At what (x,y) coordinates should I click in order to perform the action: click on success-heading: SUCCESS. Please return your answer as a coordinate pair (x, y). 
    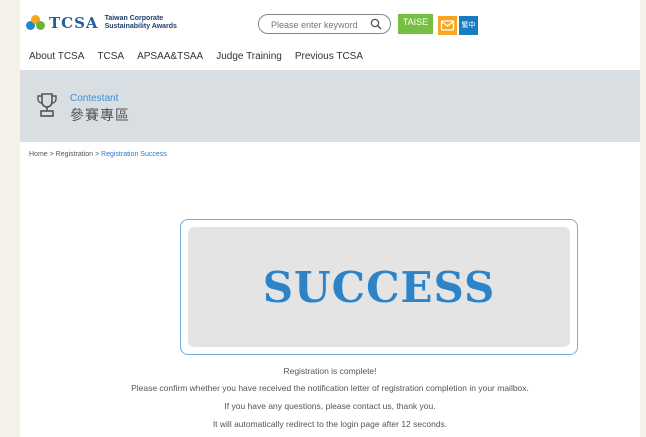
    Looking at the image, I should click on (379, 287).